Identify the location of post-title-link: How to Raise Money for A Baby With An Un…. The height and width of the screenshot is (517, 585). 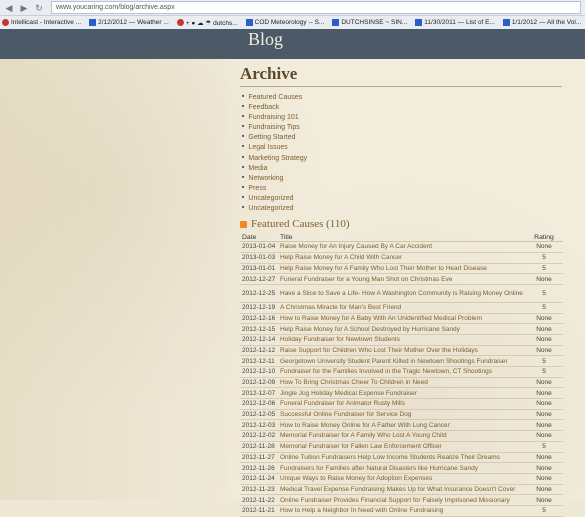
(401, 319).